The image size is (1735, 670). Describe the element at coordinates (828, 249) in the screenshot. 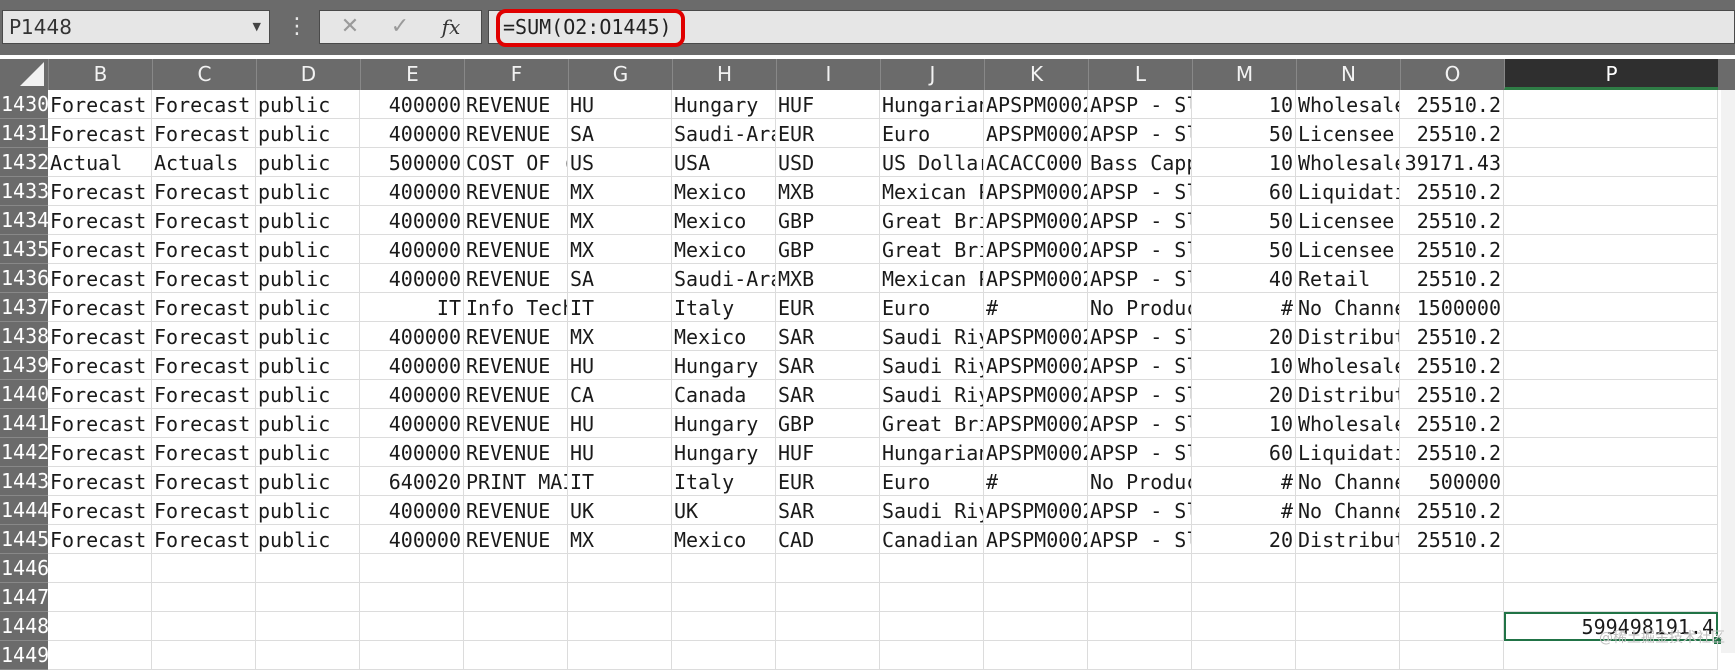

I see `grid-cell: GBP` at that location.